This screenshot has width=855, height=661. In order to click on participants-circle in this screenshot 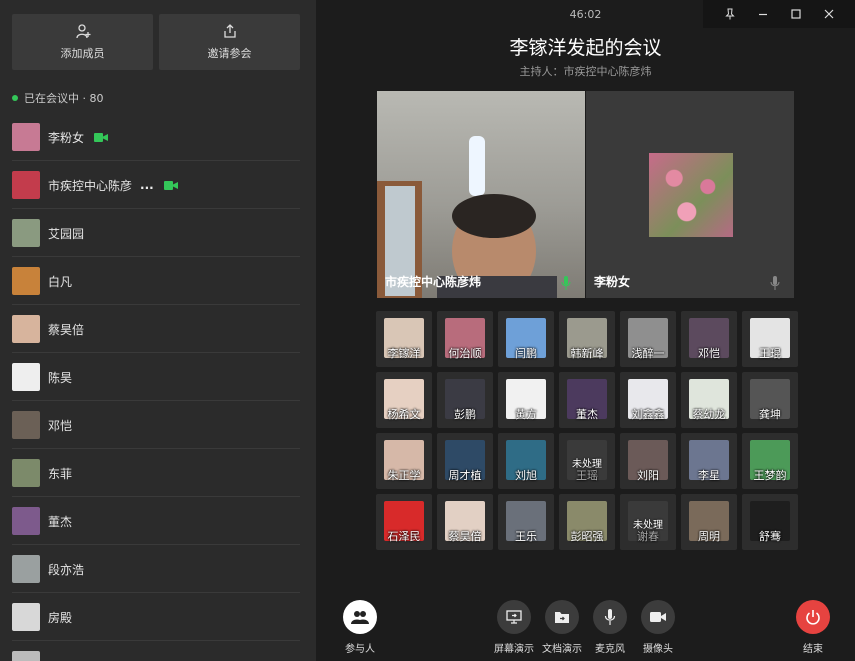, I will do `click(360, 617)`.